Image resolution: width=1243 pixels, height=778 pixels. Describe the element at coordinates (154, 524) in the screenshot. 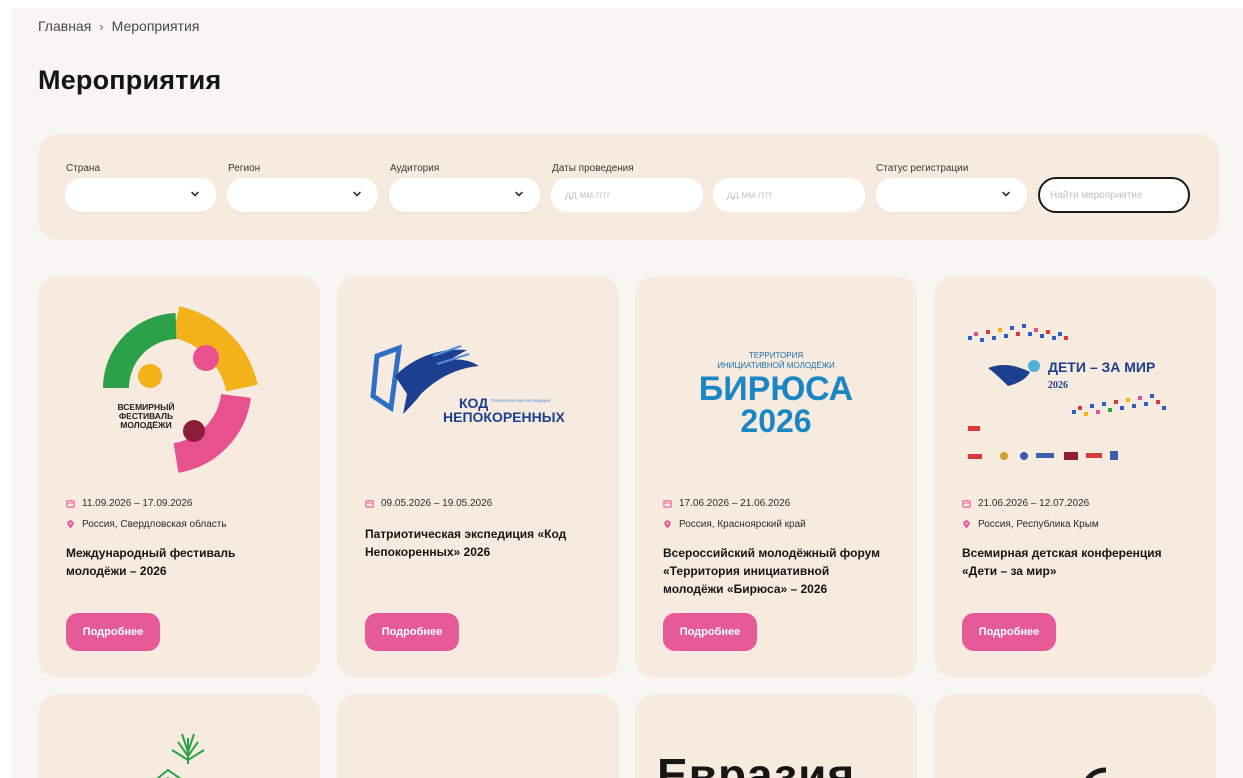

I see `event-location-text: Россия, Свердловская область` at that location.